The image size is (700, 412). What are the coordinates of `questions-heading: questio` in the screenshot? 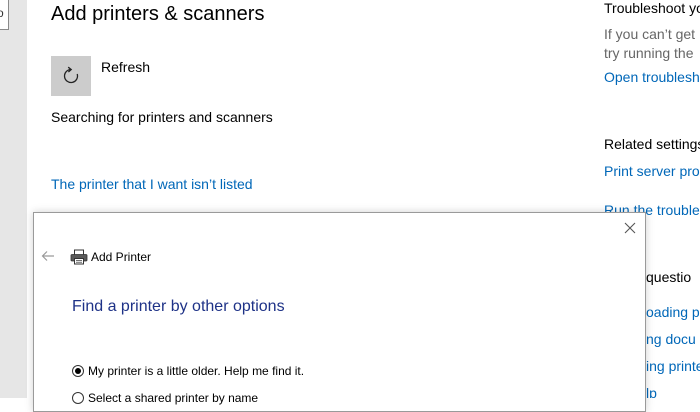 It's located at (669, 277).